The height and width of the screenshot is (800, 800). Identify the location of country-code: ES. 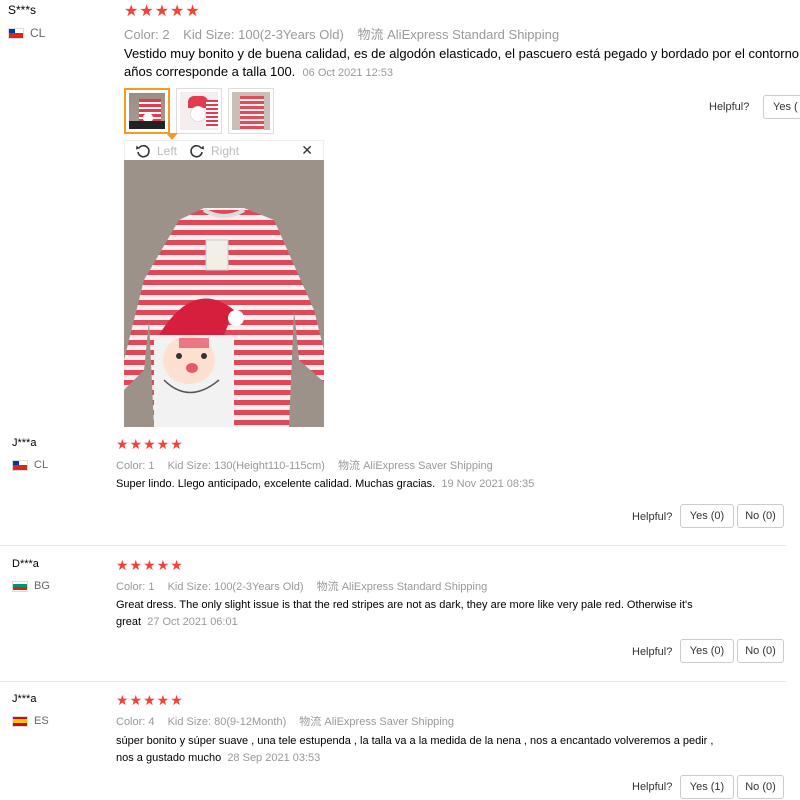
(41, 721).